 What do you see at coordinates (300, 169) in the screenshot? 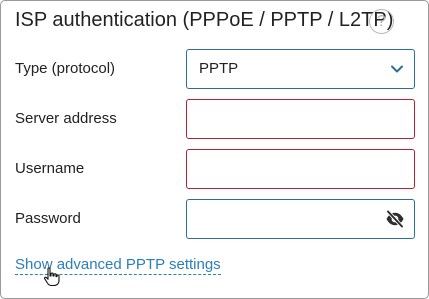
I see `username-input` at bounding box center [300, 169].